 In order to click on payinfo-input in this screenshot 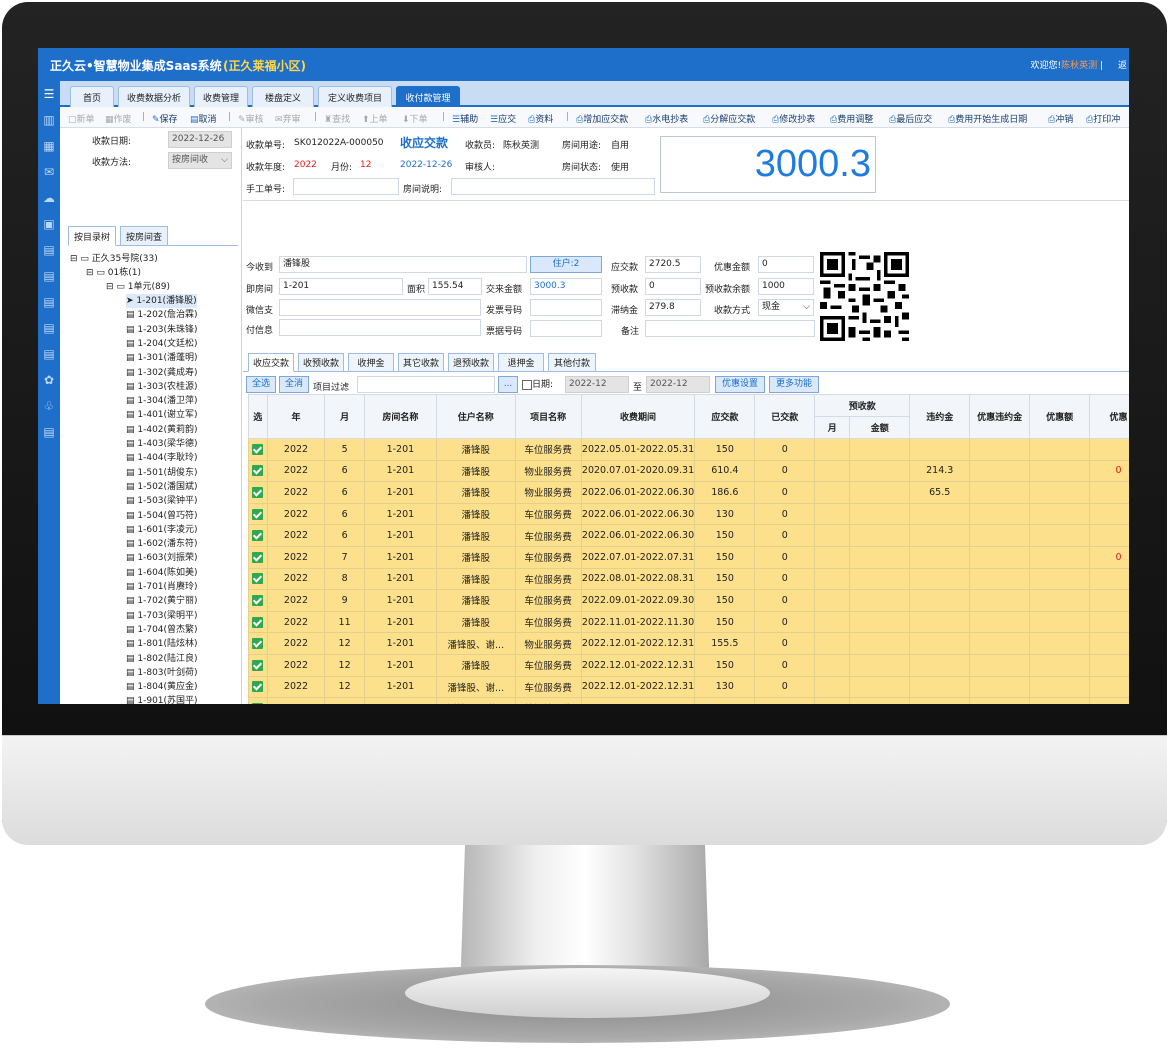, I will do `click(380, 327)`.